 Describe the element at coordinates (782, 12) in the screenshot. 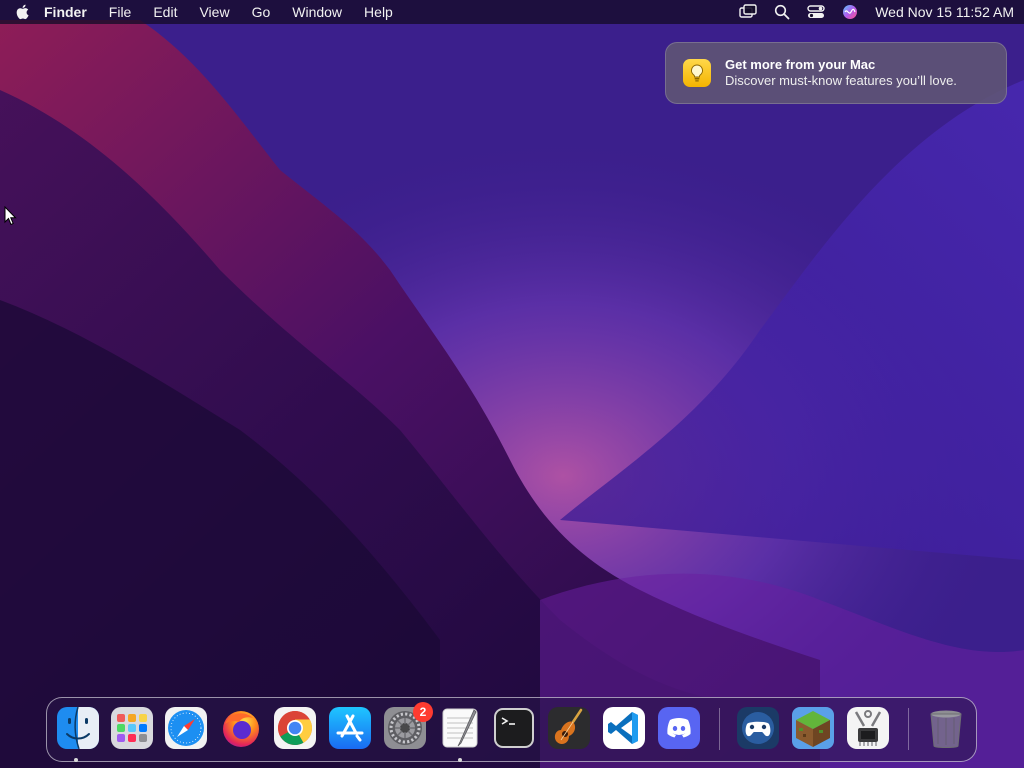

I see `search-icon` at that location.